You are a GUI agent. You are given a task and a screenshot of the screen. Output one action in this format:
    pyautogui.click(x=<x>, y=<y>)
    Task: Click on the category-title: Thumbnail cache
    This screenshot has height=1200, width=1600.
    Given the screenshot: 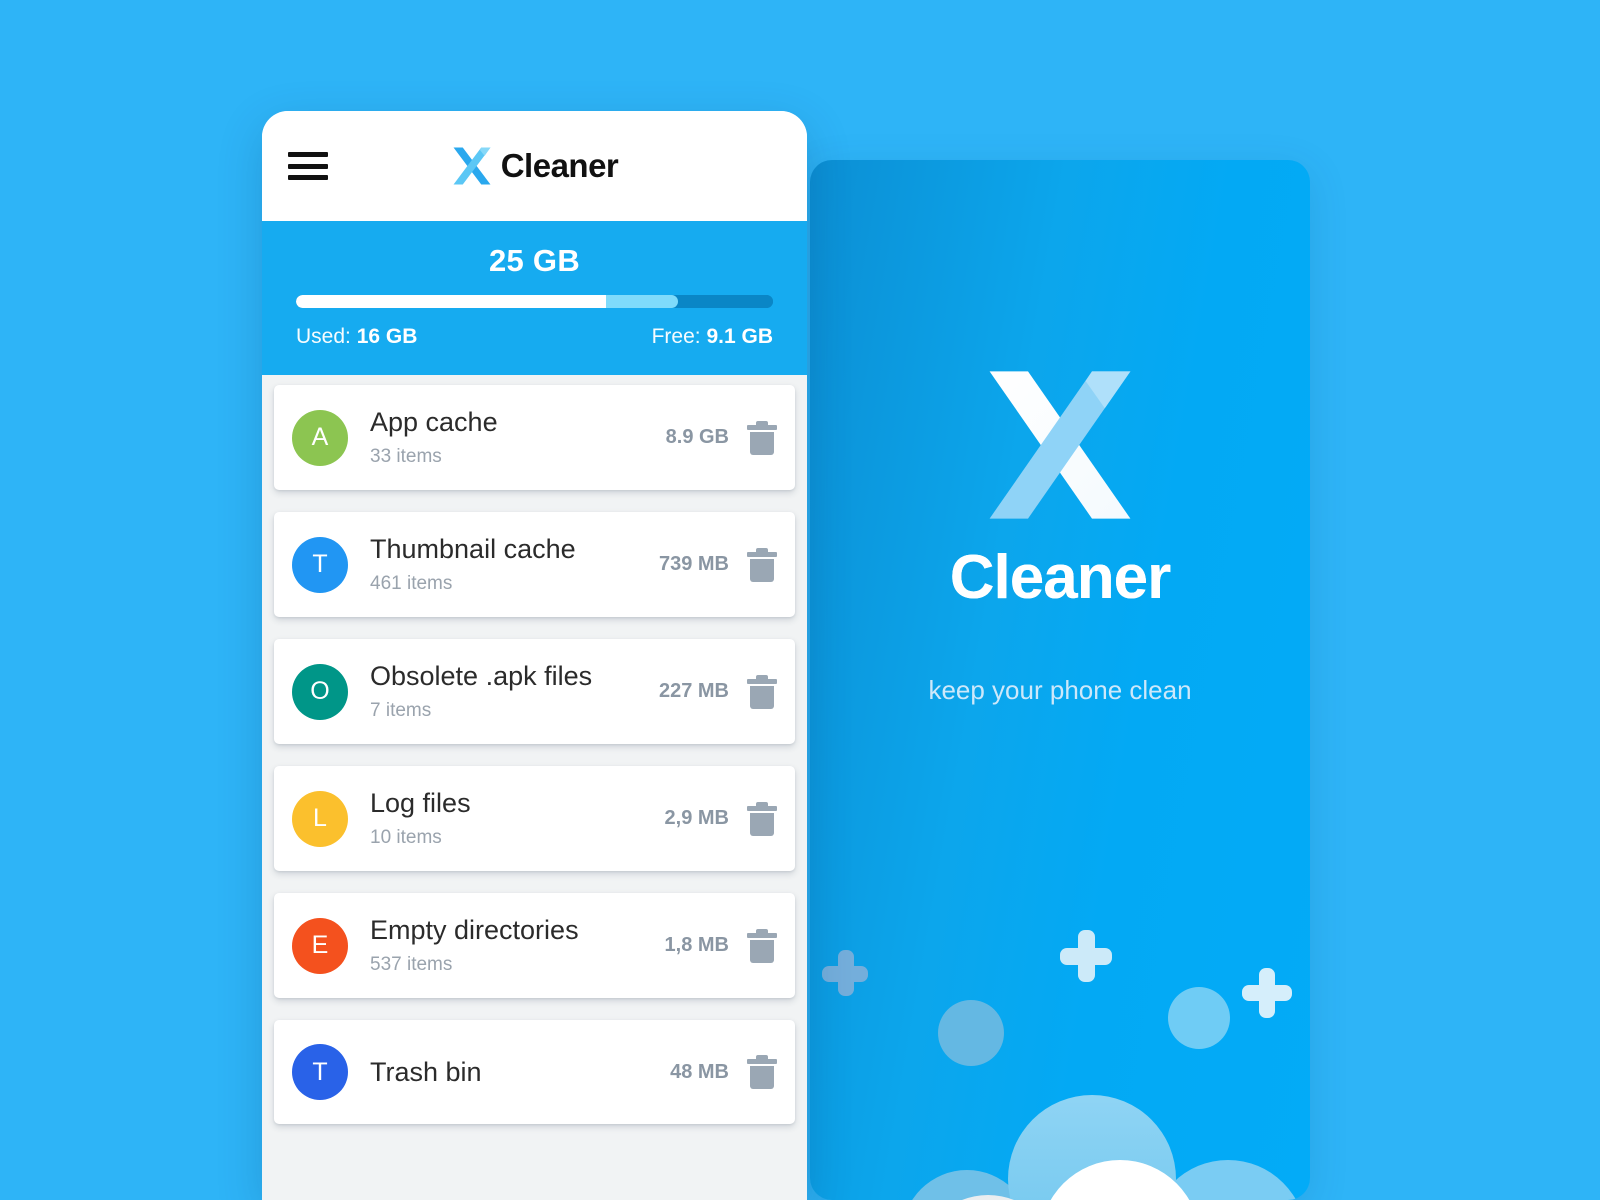 What is the action you would take?
    pyautogui.click(x=473, y=549)
    